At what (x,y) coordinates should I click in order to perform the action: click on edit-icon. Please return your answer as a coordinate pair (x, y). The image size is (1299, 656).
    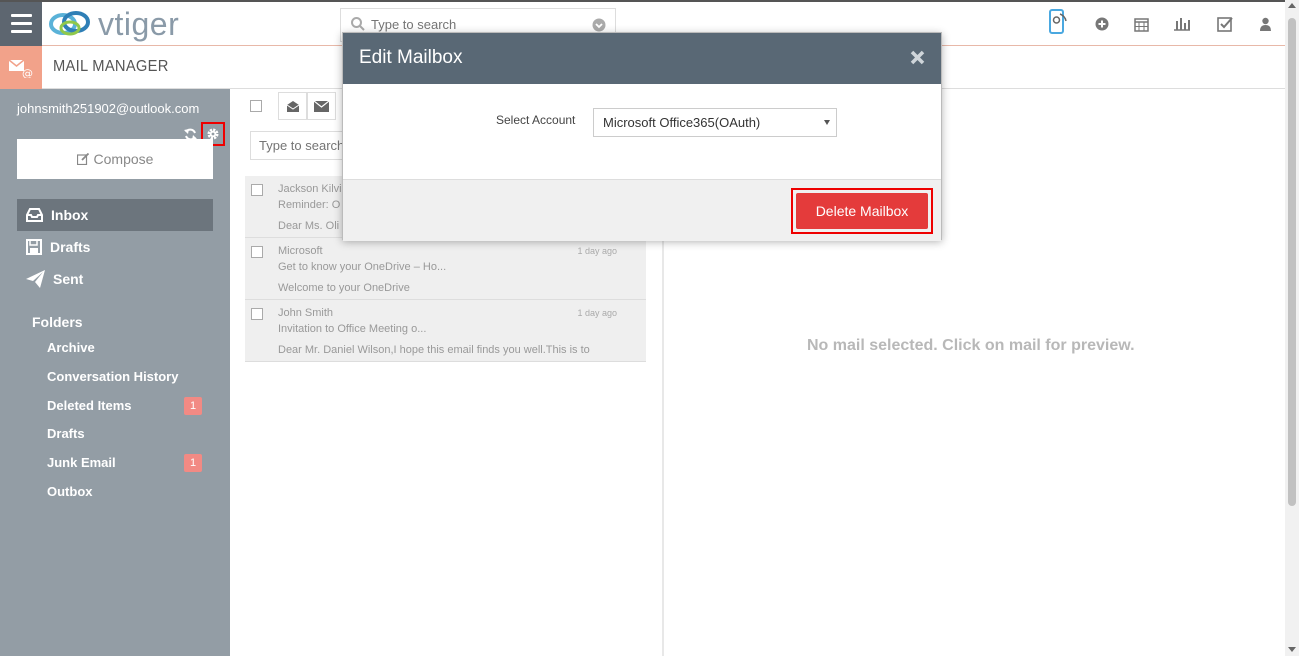
    Looking at the image, I should click on (82, 159).